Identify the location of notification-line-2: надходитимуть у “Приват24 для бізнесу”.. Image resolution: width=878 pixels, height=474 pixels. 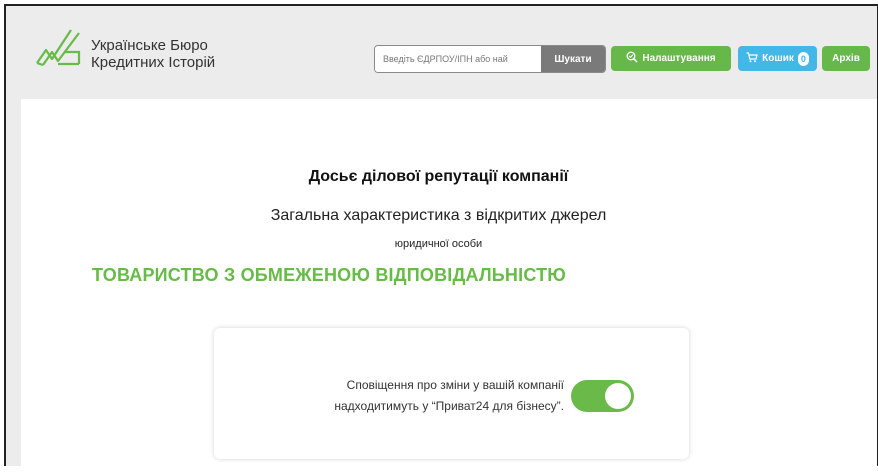
(449, 406).